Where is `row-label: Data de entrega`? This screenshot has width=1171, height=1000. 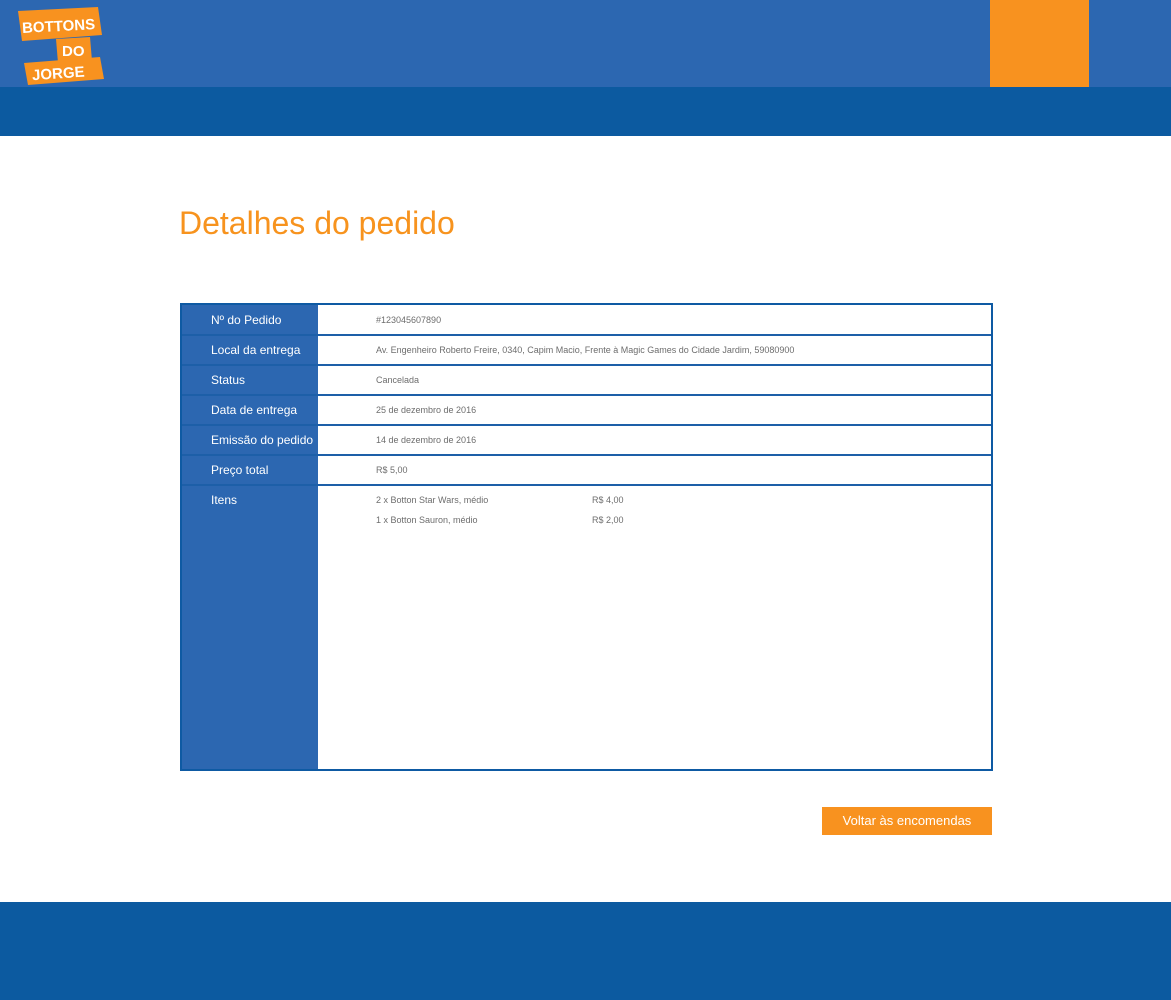 row-label: Data de entrega is located at coordinates (254, 410).